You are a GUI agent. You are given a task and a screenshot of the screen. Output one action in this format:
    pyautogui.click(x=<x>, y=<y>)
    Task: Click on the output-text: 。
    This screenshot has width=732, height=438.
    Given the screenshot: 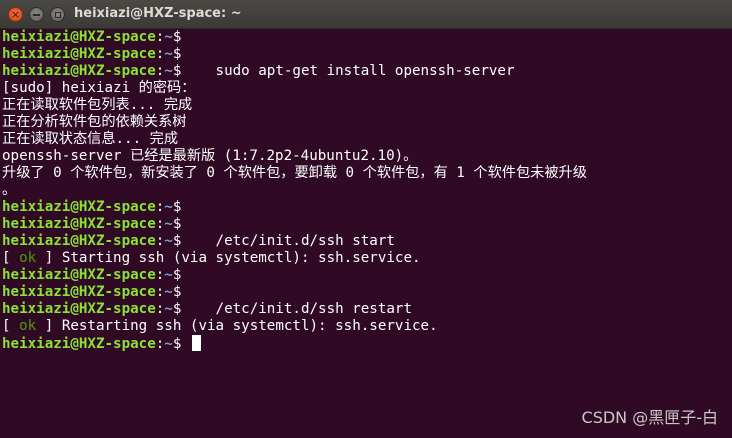 What is the action you would take?
    pyautogui.click(x=9, y=190)
    